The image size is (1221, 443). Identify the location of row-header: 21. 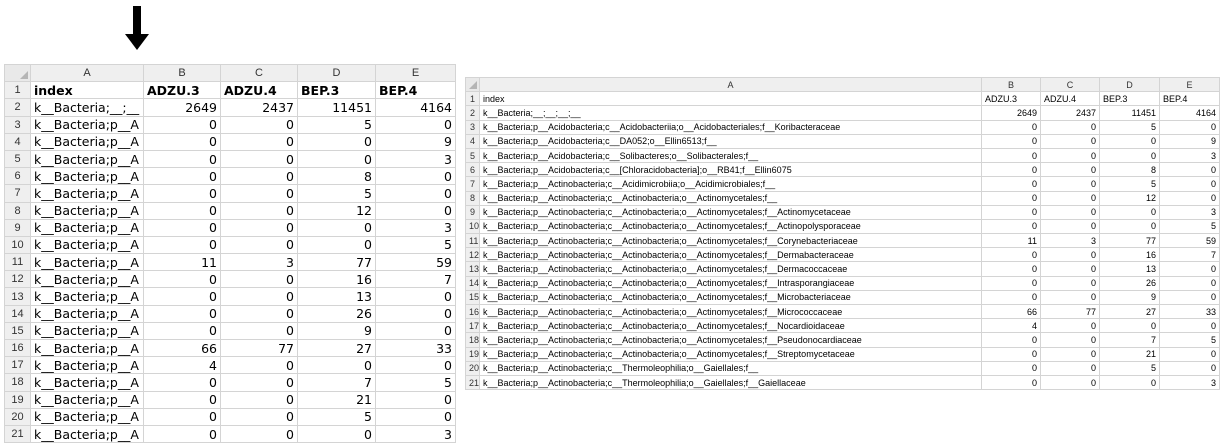
(17, 433).